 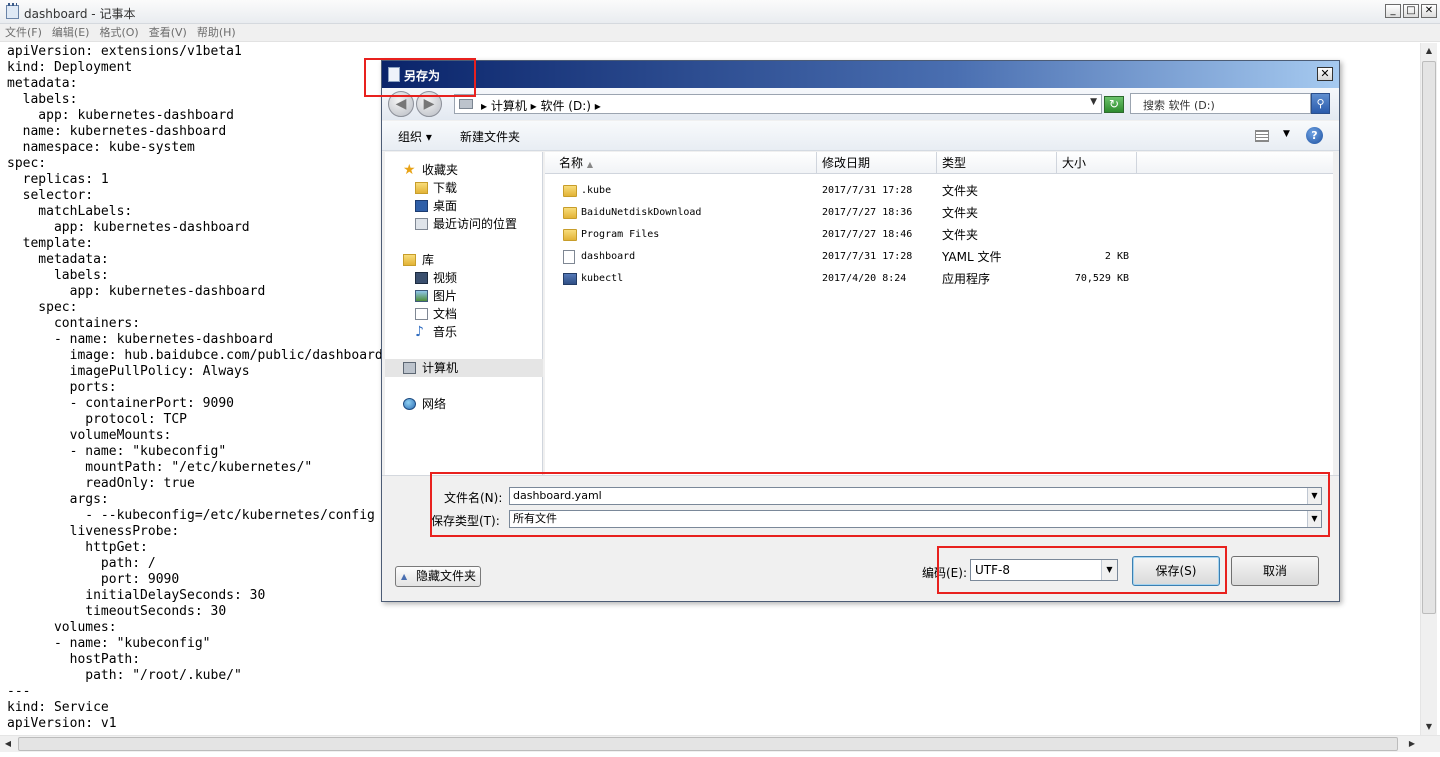 What do you see at coordinates (464, 332) in the screenshot?
I see `nav-music: ♪ 音乐` at bounding box center [464, 332].